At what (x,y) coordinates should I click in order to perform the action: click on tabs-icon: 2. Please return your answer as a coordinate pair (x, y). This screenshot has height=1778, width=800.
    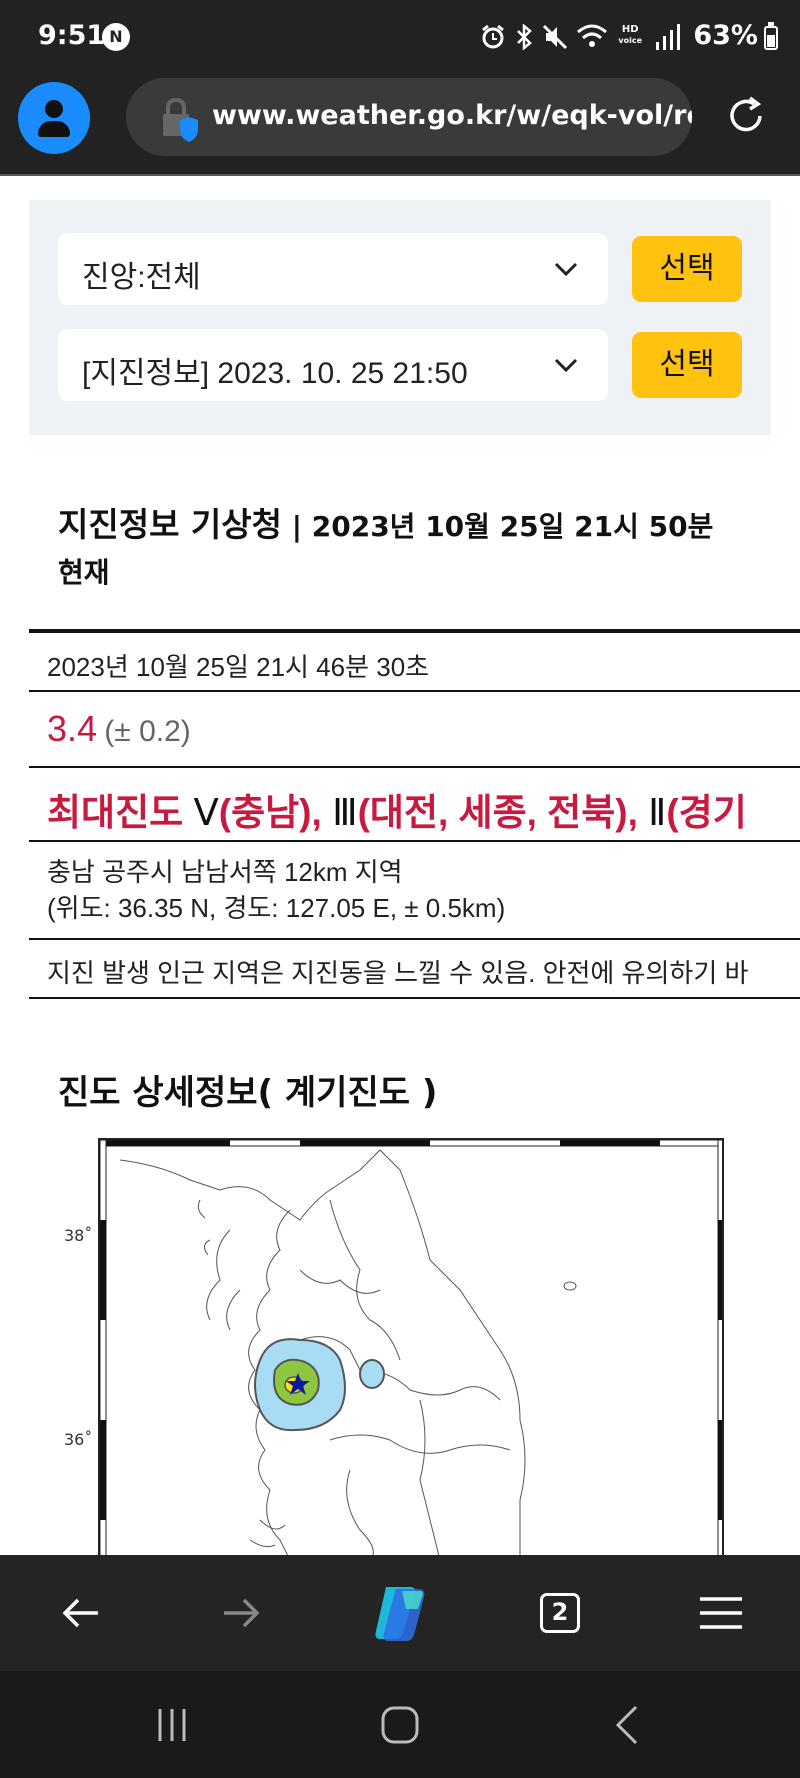
    Looking at the image, I should click on (560, 1613).